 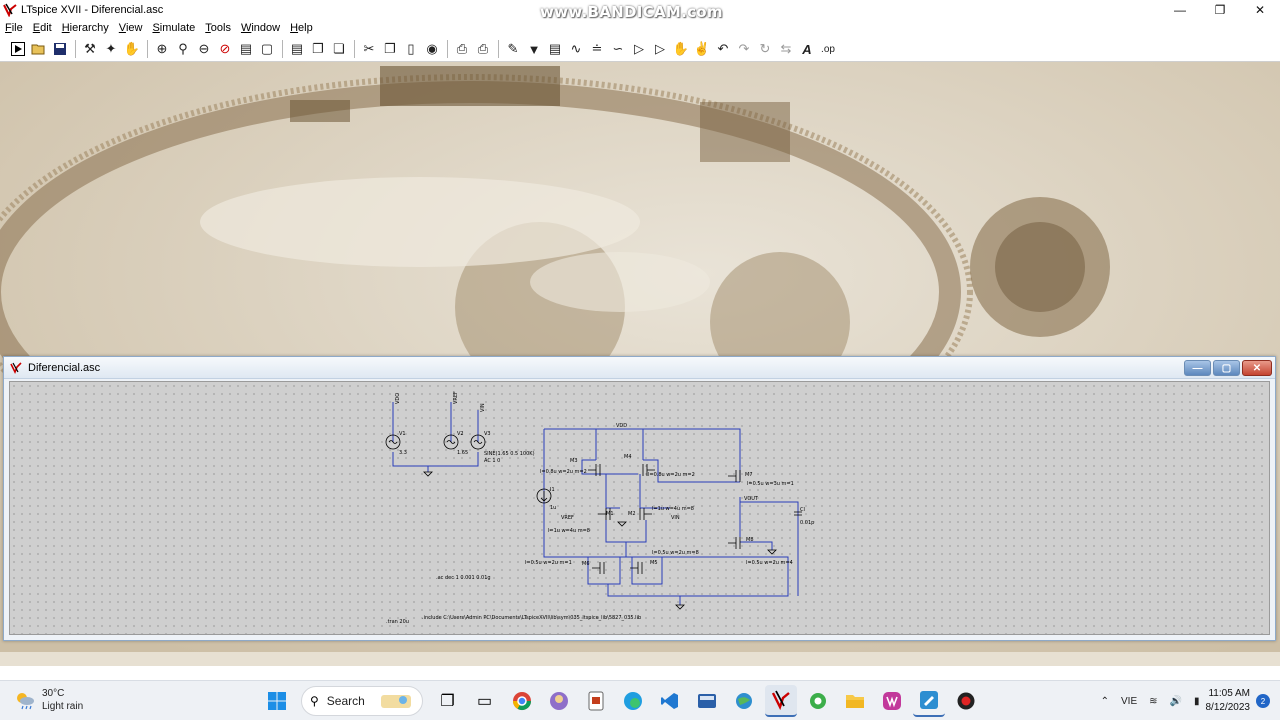 What do you see at coordinates (318, 49) in the screenshot?
I see `cascade-button: ❐` at bounding box center [318, 49].